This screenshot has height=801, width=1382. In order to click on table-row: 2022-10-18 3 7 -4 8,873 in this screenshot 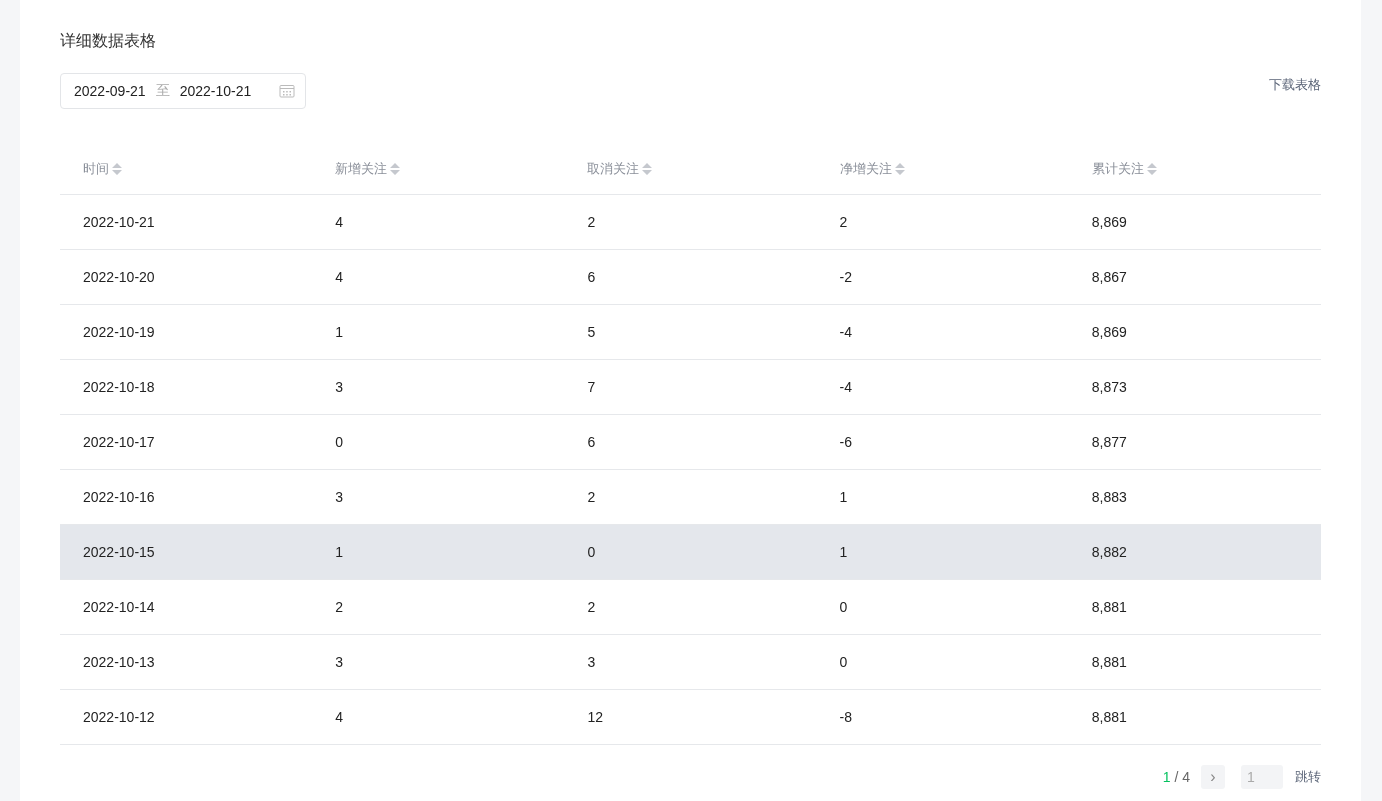, I will do `click(690, 387)`.